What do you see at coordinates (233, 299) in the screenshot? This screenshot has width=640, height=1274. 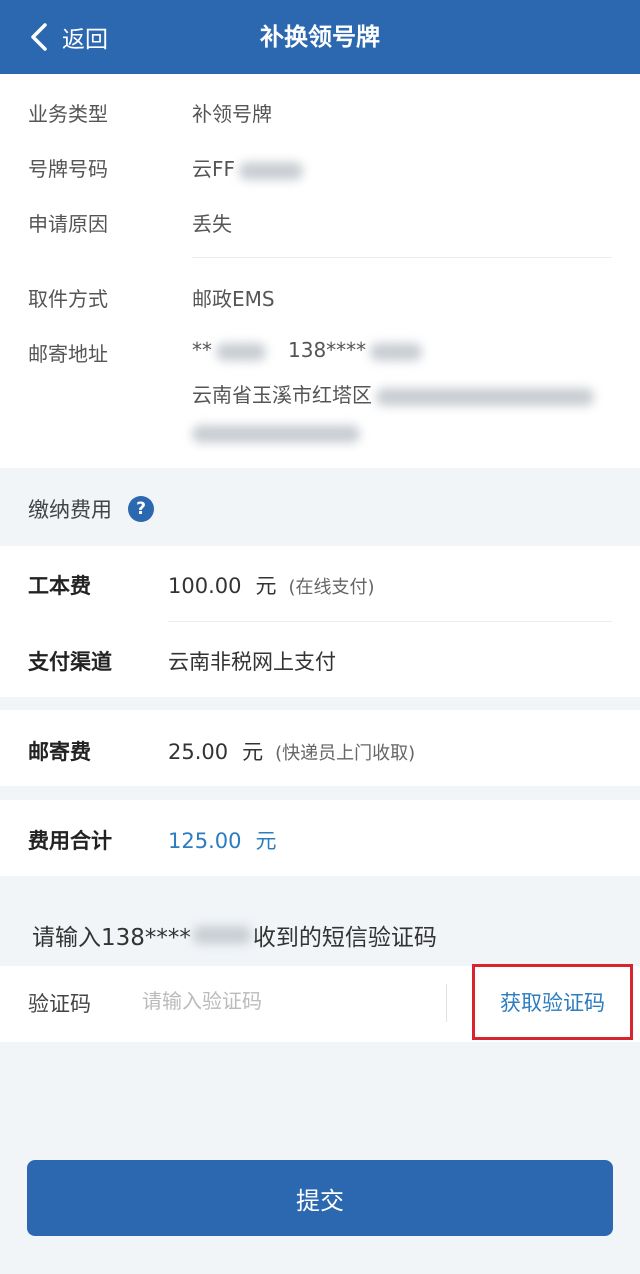 I see `pickup-method-value: 邮政EMS` at bounding box center [233, 299].